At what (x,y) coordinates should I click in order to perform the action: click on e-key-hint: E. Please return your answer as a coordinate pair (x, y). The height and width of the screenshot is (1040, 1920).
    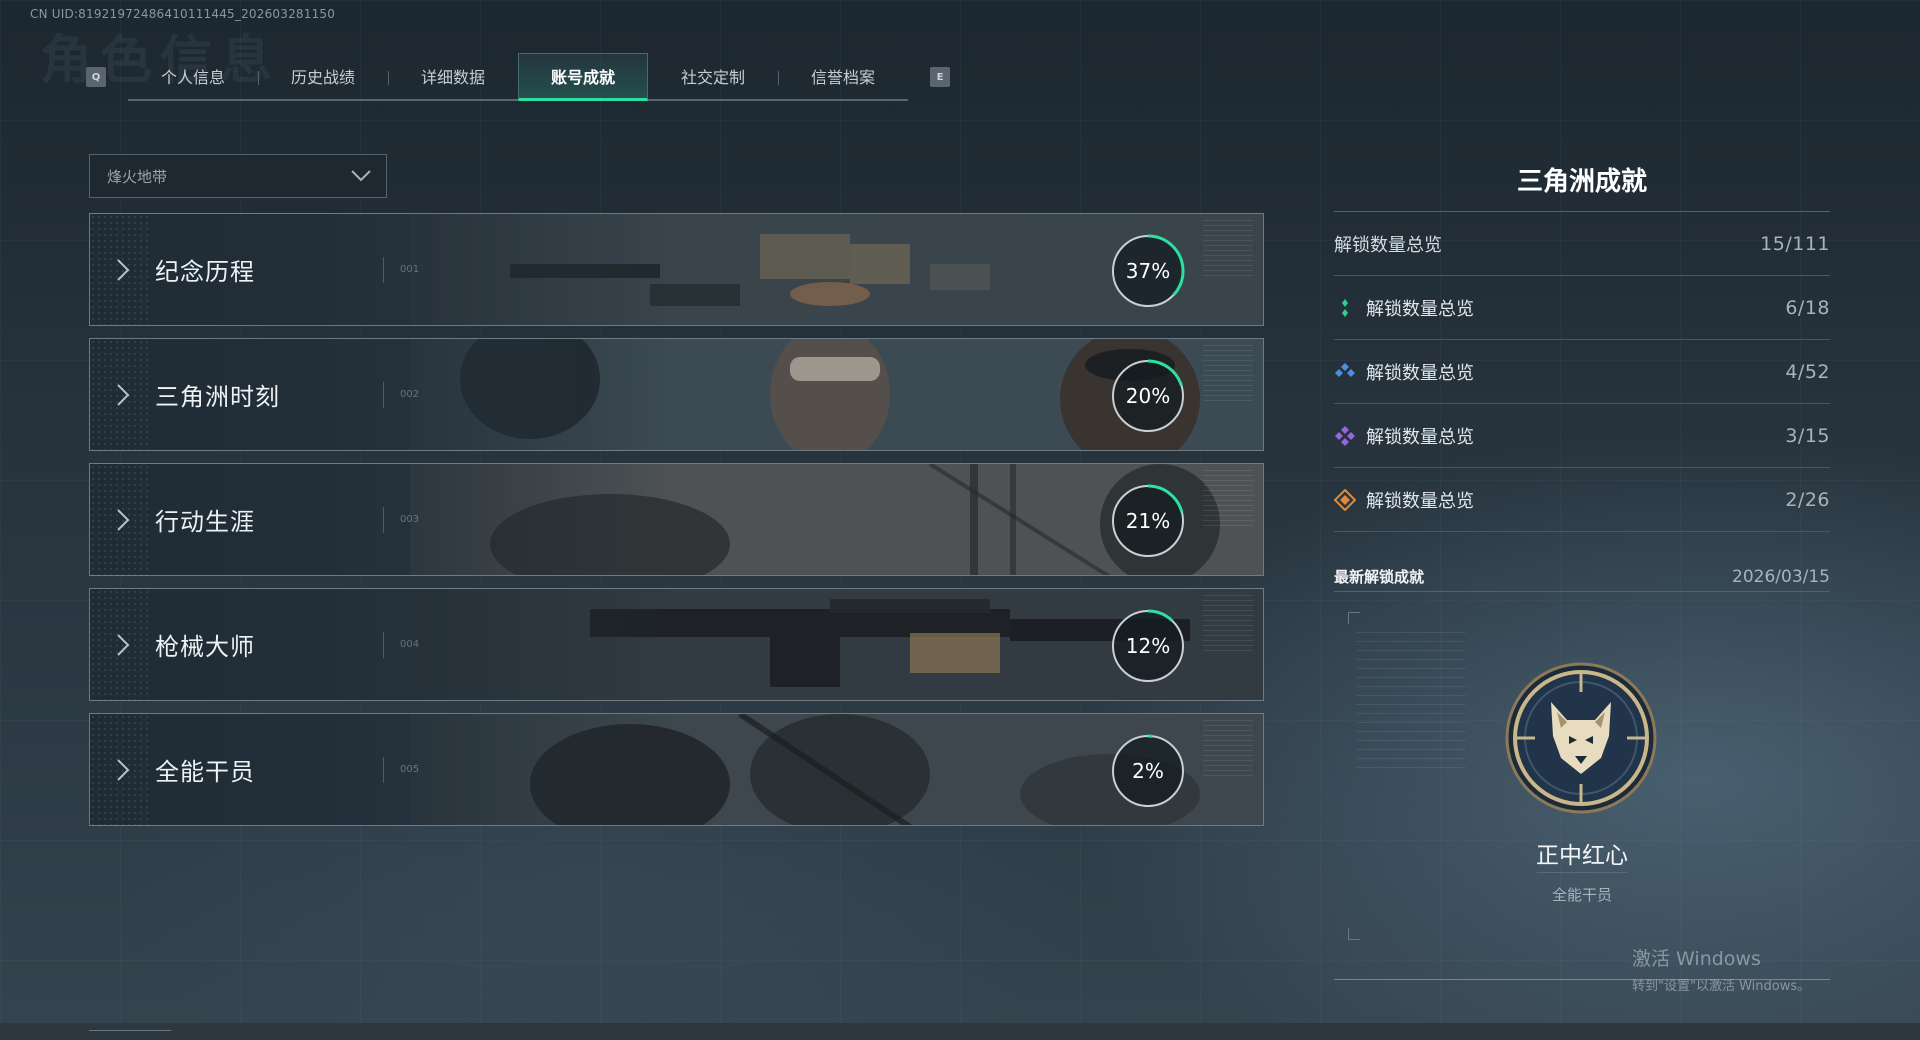
    Looking at the image, I should click on (940, 77).